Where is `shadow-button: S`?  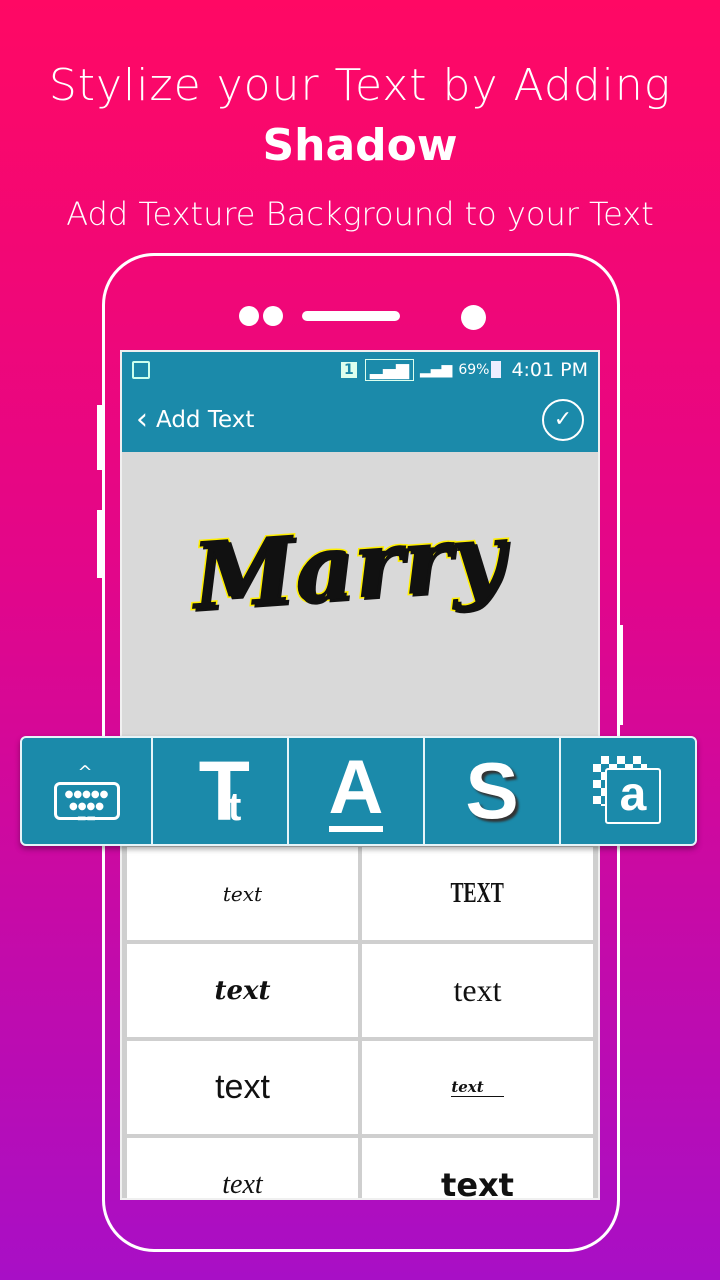 shadow-button: S is located at coordinates (493, 791).